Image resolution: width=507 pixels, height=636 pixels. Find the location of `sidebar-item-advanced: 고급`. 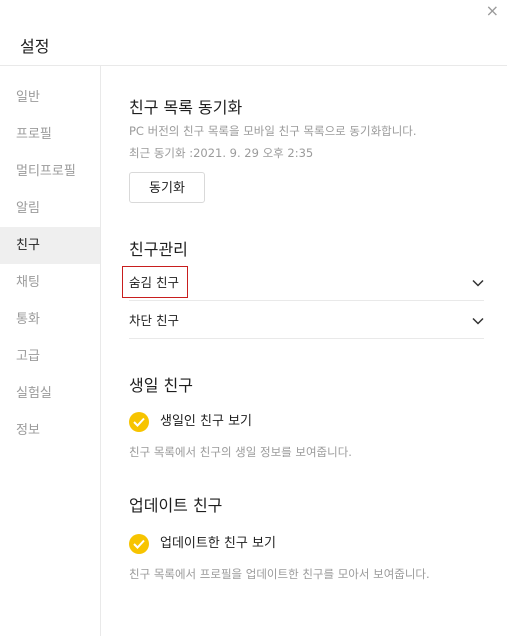

sidebar-item-advanced: 고급 is located at coordinates (50, 356).